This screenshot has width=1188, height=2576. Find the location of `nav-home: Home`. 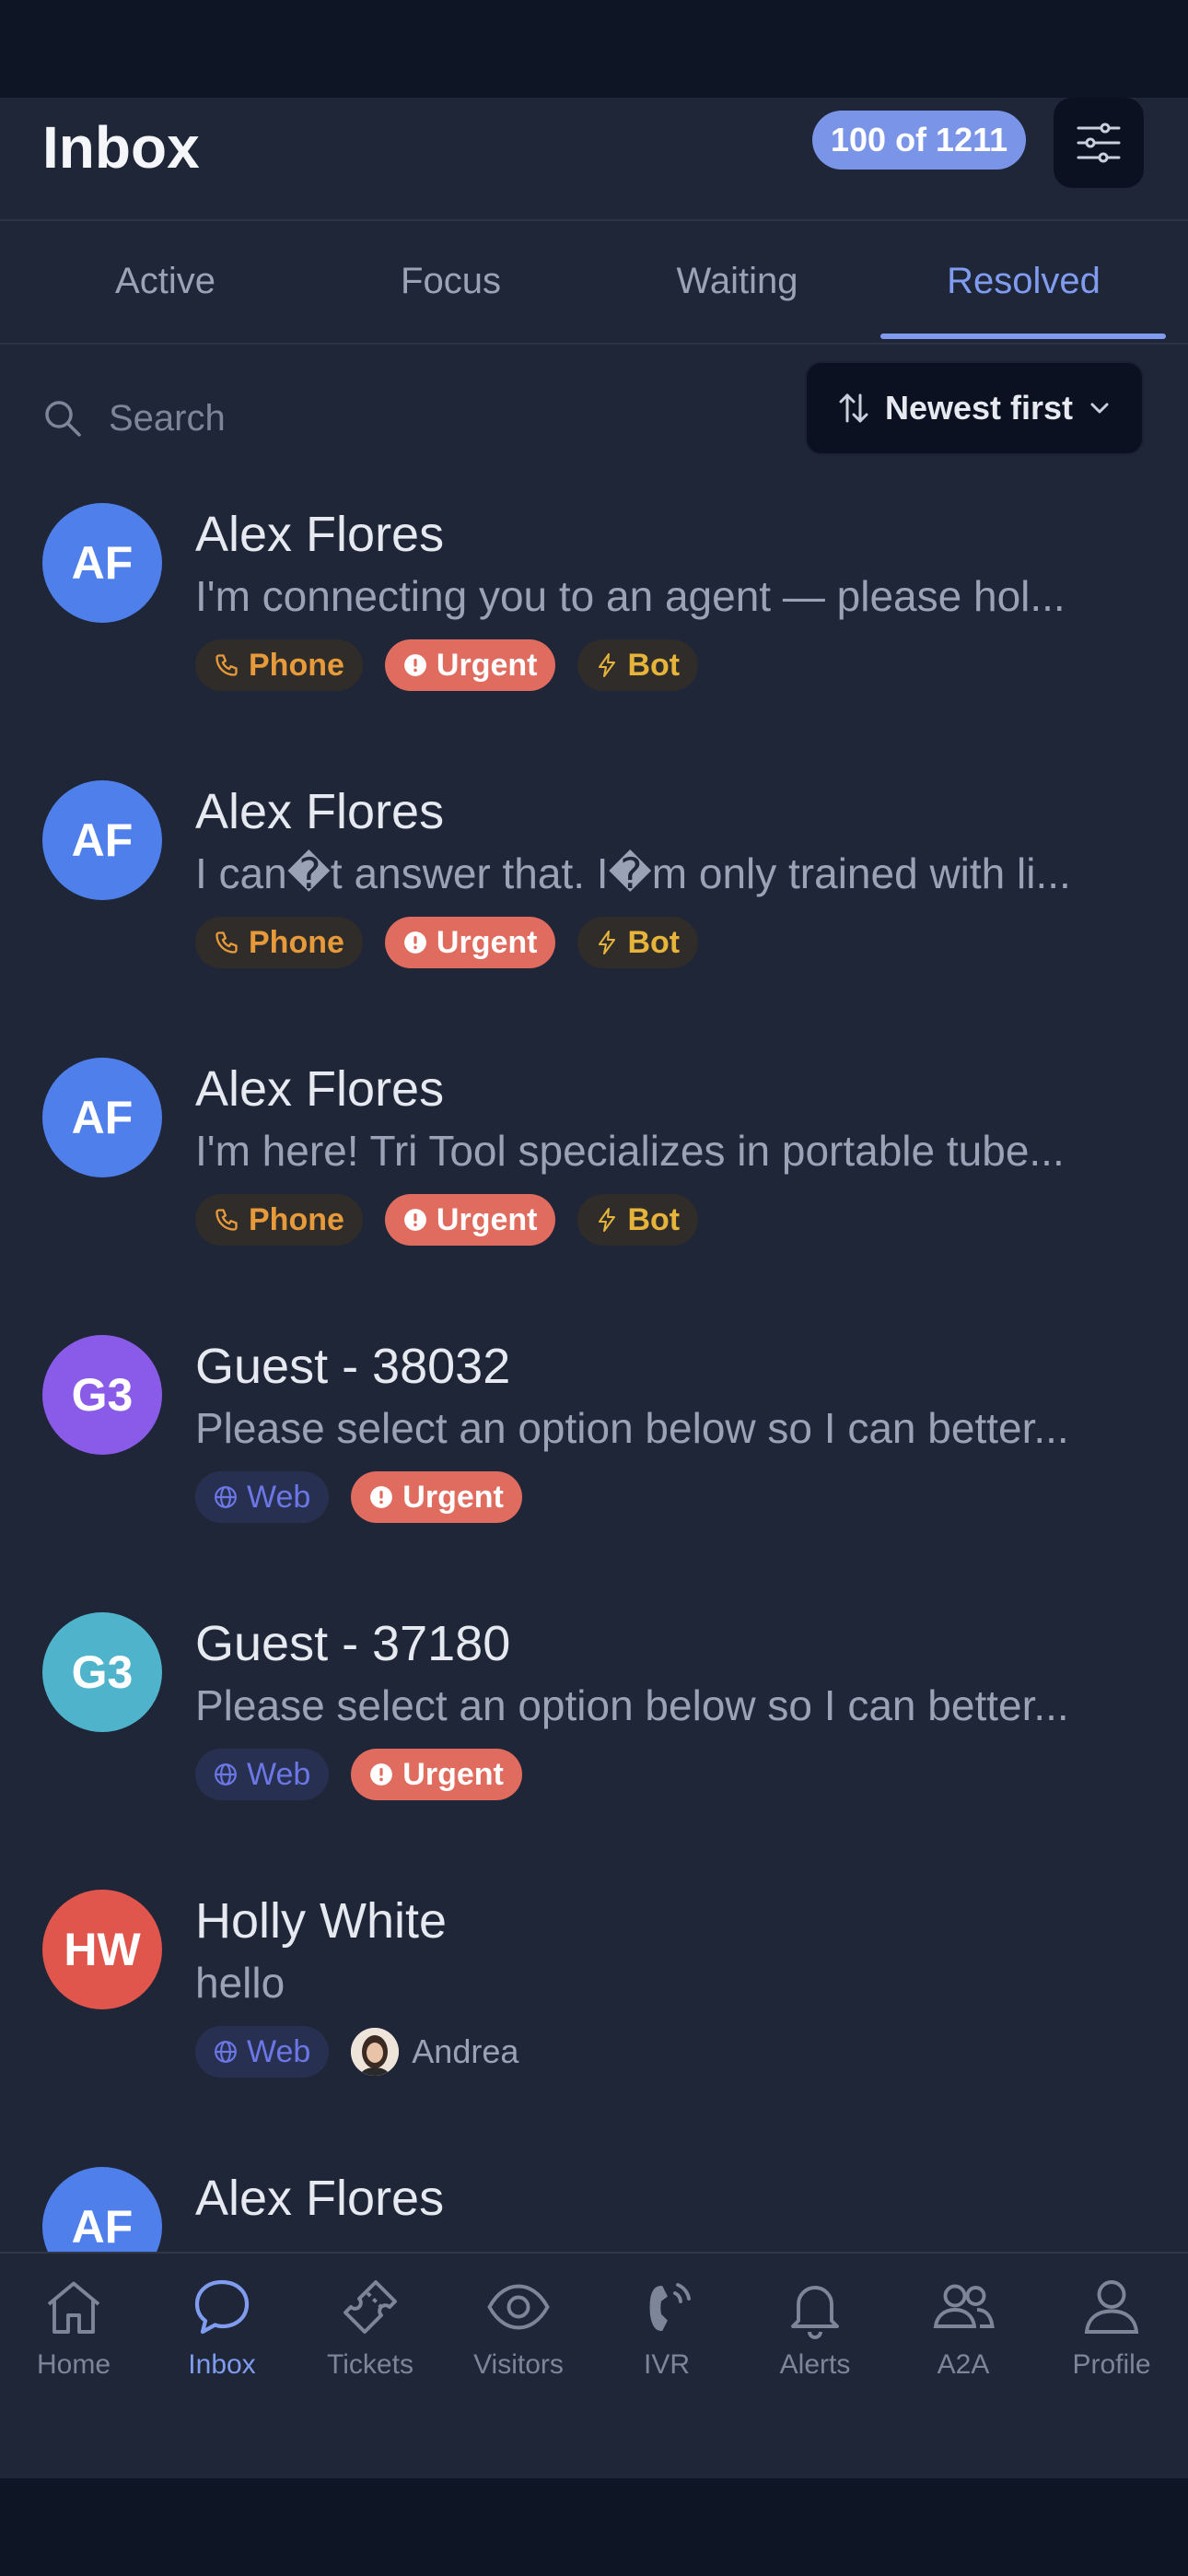

nav-home: Home is located at coordinates (74, 2343).